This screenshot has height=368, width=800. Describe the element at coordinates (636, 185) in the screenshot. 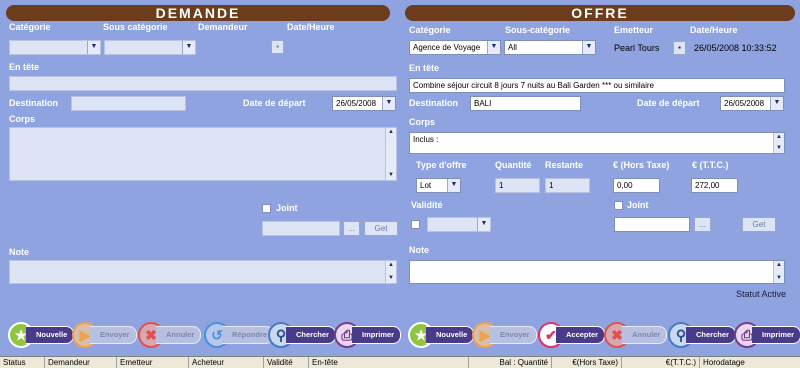

I see `ht-field: 0,00` at that location.